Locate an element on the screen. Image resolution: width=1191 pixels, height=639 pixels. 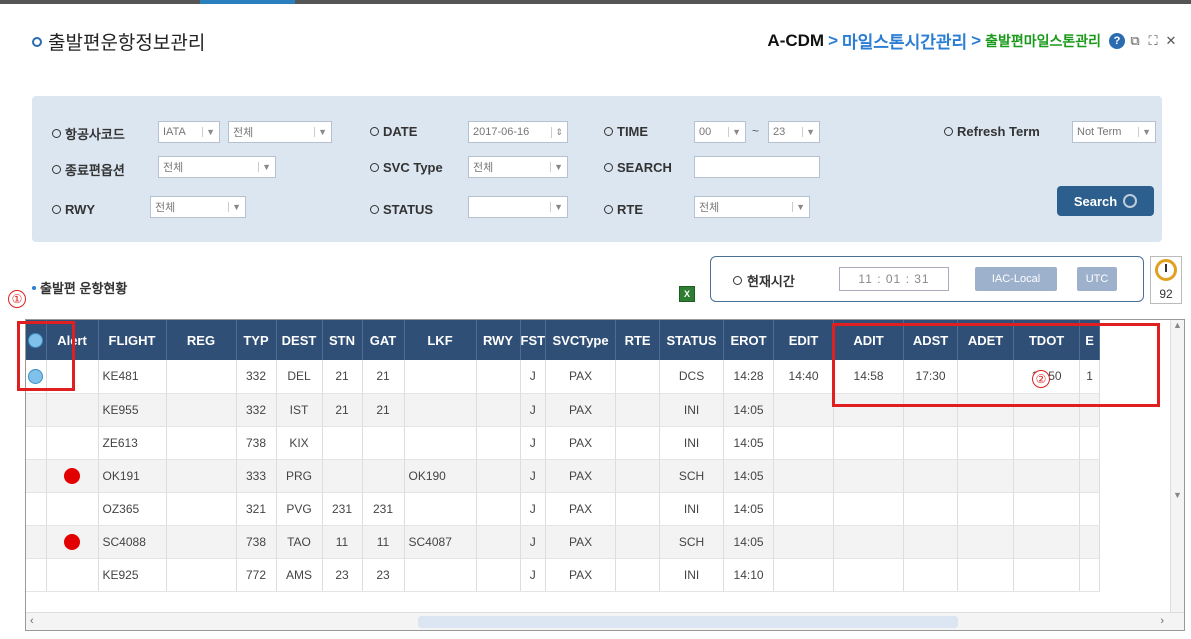
cell-dest: AMS is located at coordinates (299, 575).